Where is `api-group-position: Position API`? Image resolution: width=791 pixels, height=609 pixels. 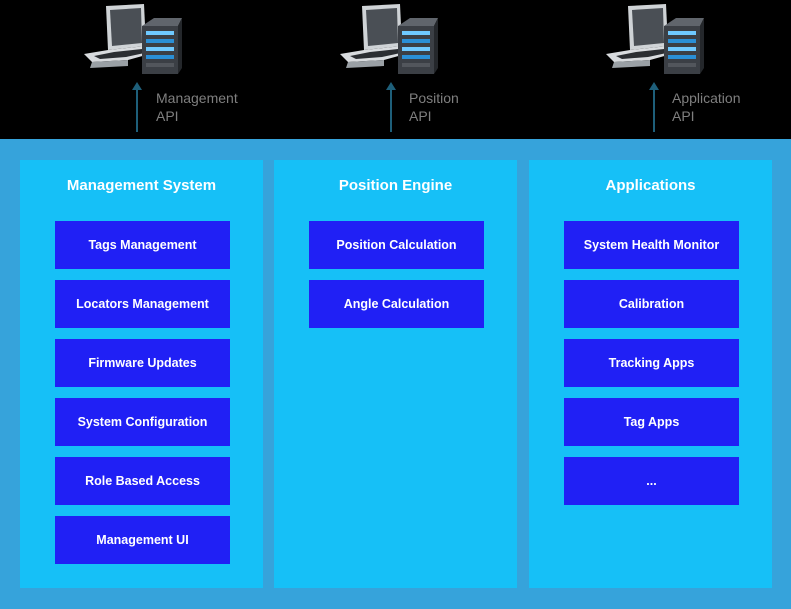 api-group-position: Position API is located at coordinates (440, 69).